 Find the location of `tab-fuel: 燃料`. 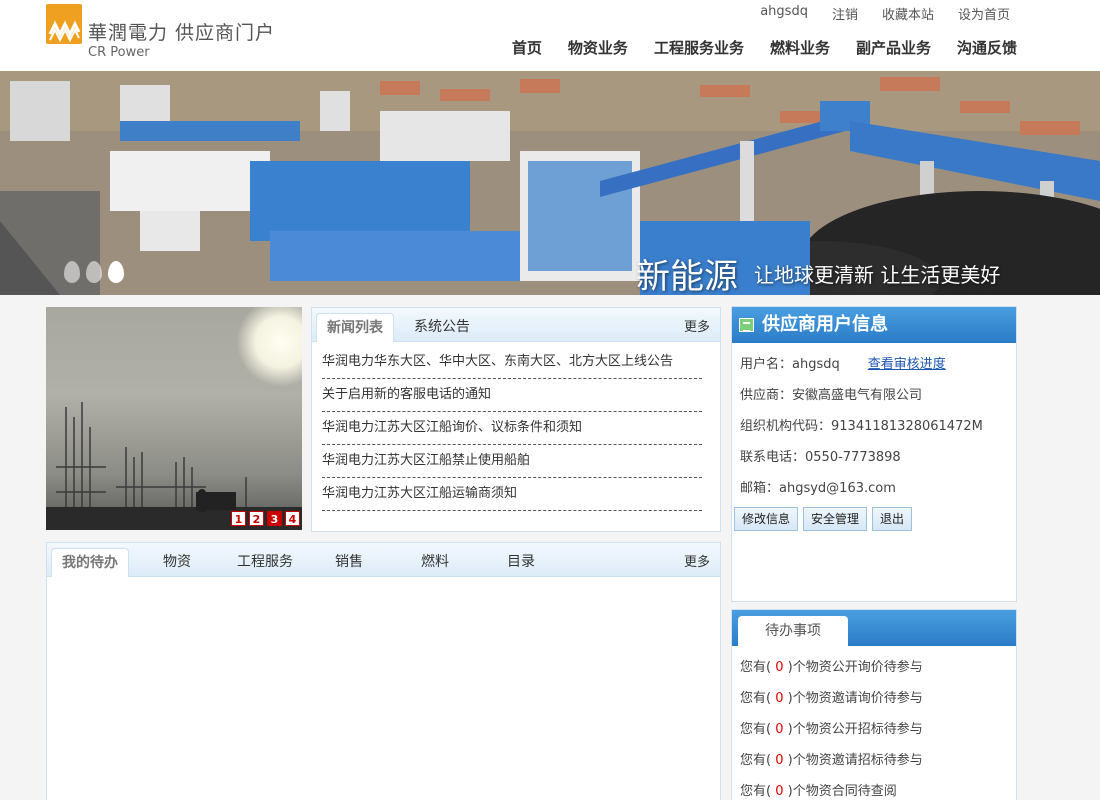

tab-fuel: 燃料 is located at coordinates (435, 562).